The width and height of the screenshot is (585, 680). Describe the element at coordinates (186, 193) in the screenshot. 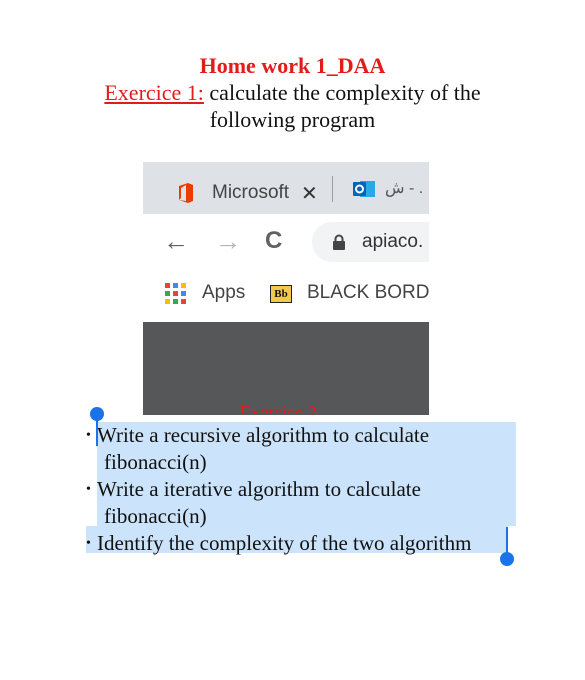

I see `office-icon` at that location.